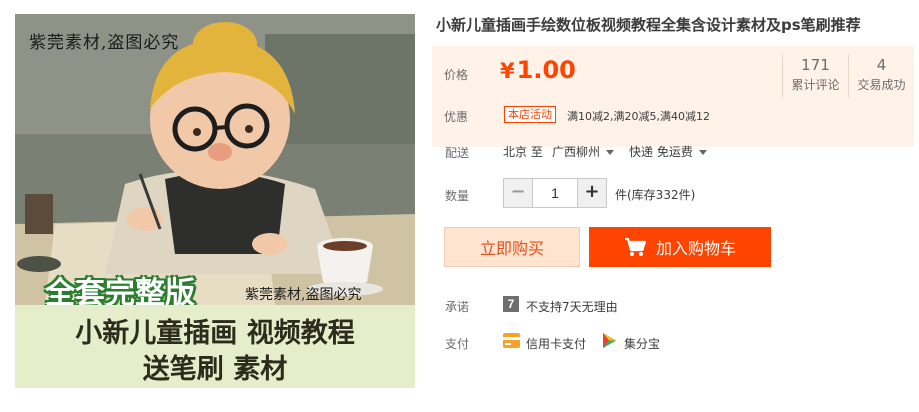 The height and width of the screenshot is (412, 919). I want to click on trade-stats: 171 累计评论 4 交易成功, so click(848, 76).